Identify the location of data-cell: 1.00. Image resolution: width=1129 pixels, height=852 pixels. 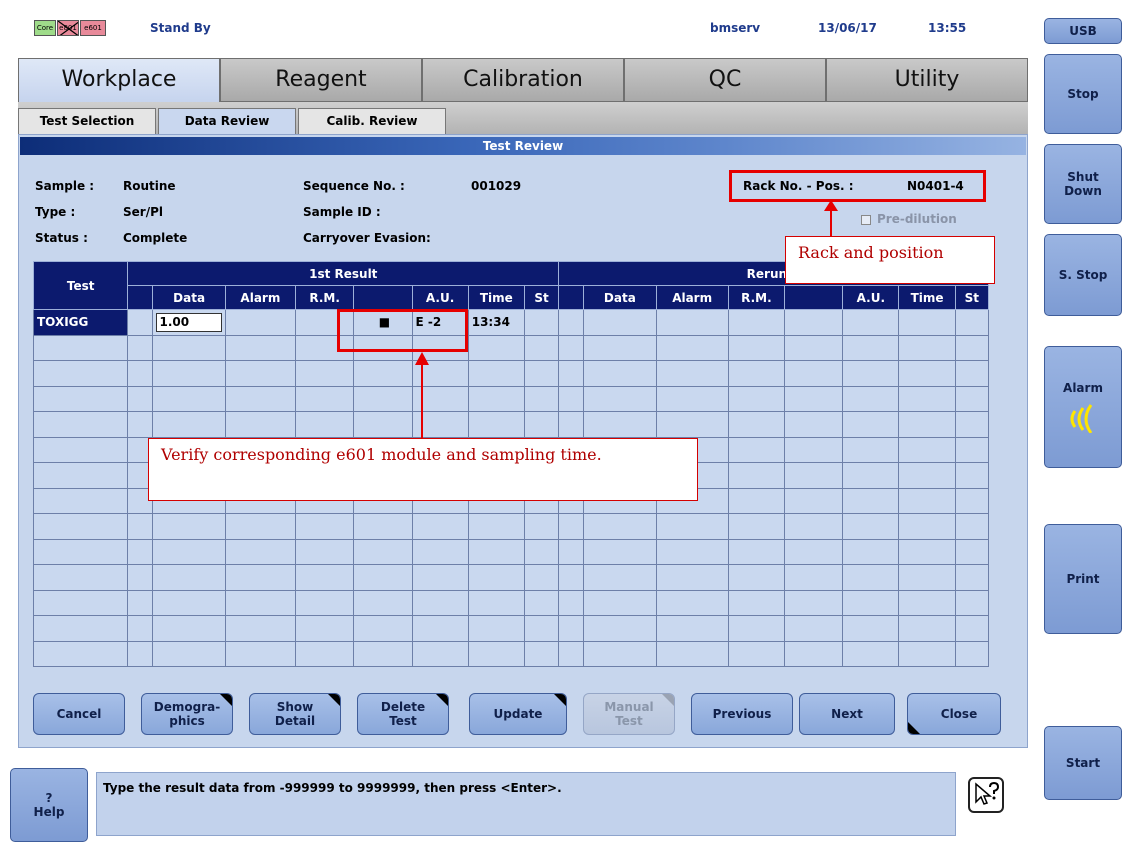
(189, 322).